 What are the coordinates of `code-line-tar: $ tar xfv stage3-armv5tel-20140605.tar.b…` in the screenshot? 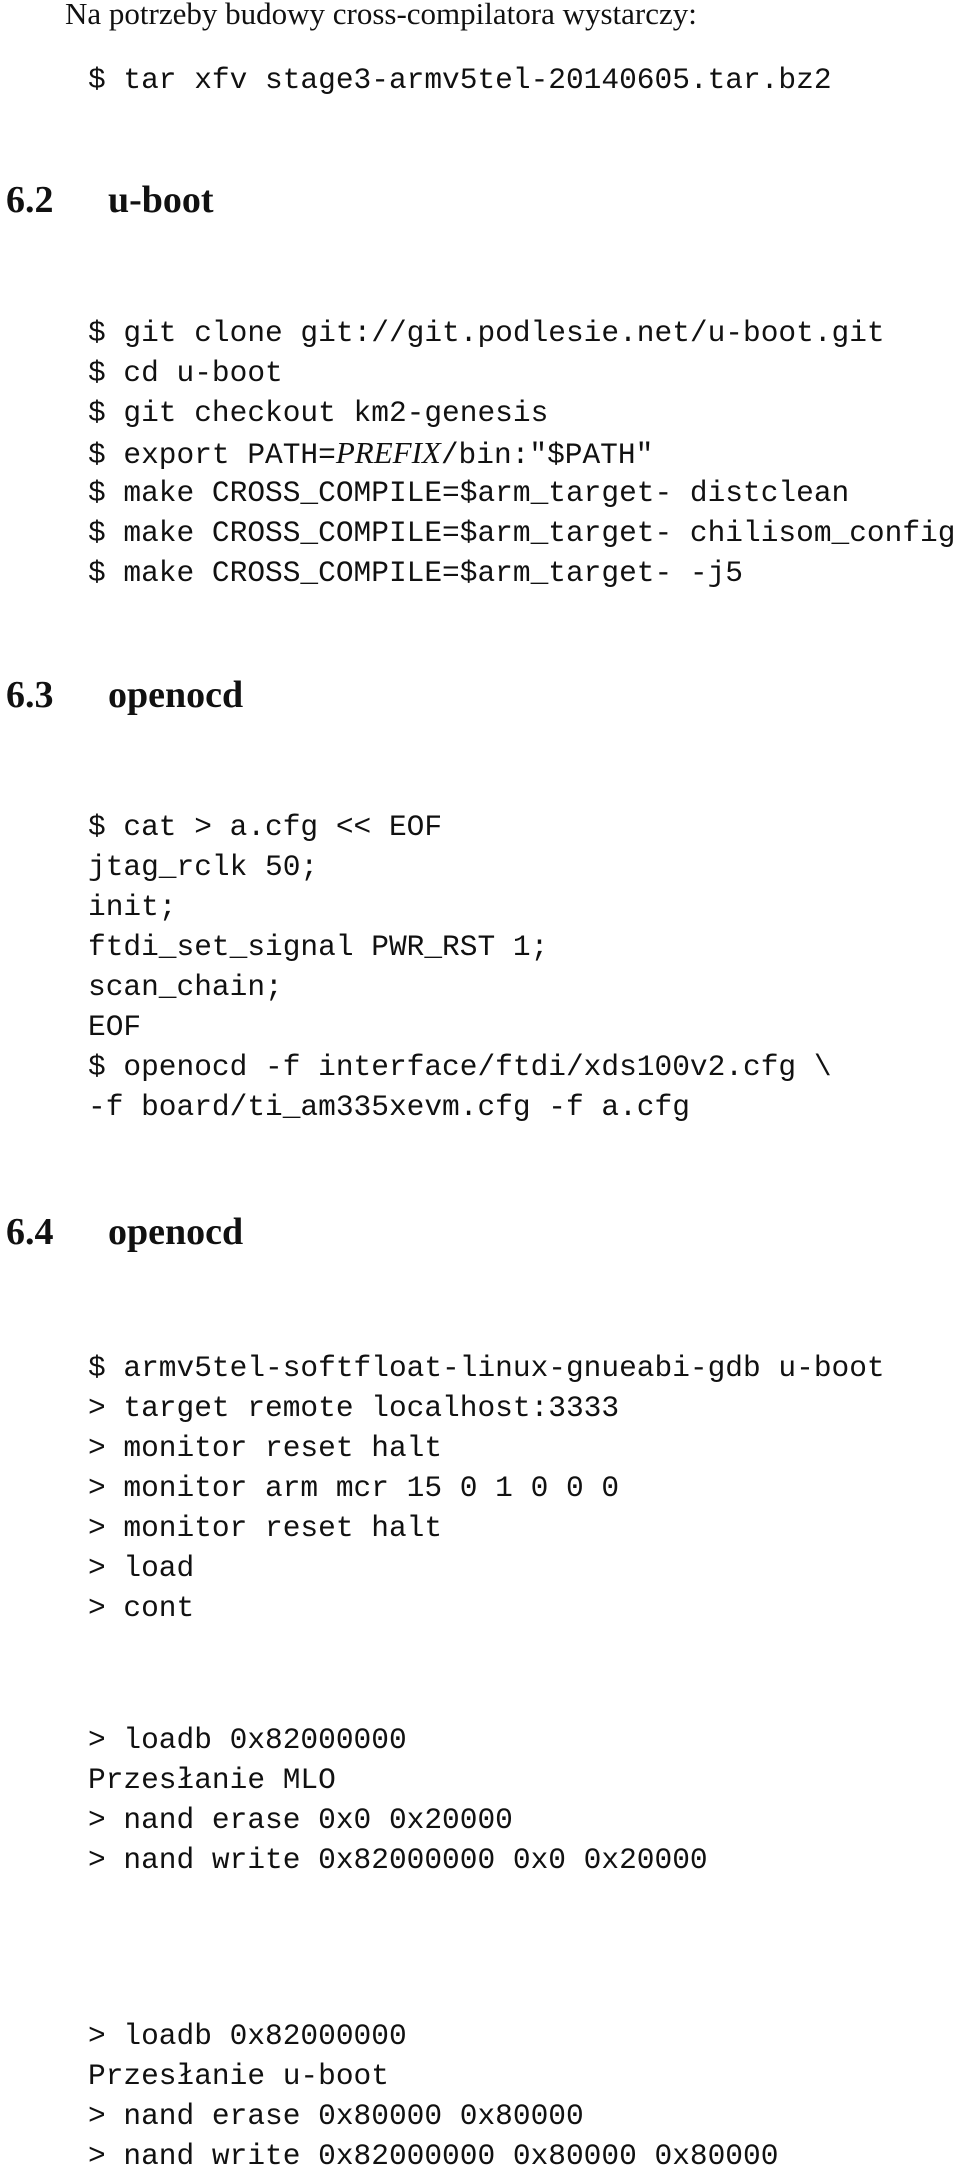 It's located at (460, 80).